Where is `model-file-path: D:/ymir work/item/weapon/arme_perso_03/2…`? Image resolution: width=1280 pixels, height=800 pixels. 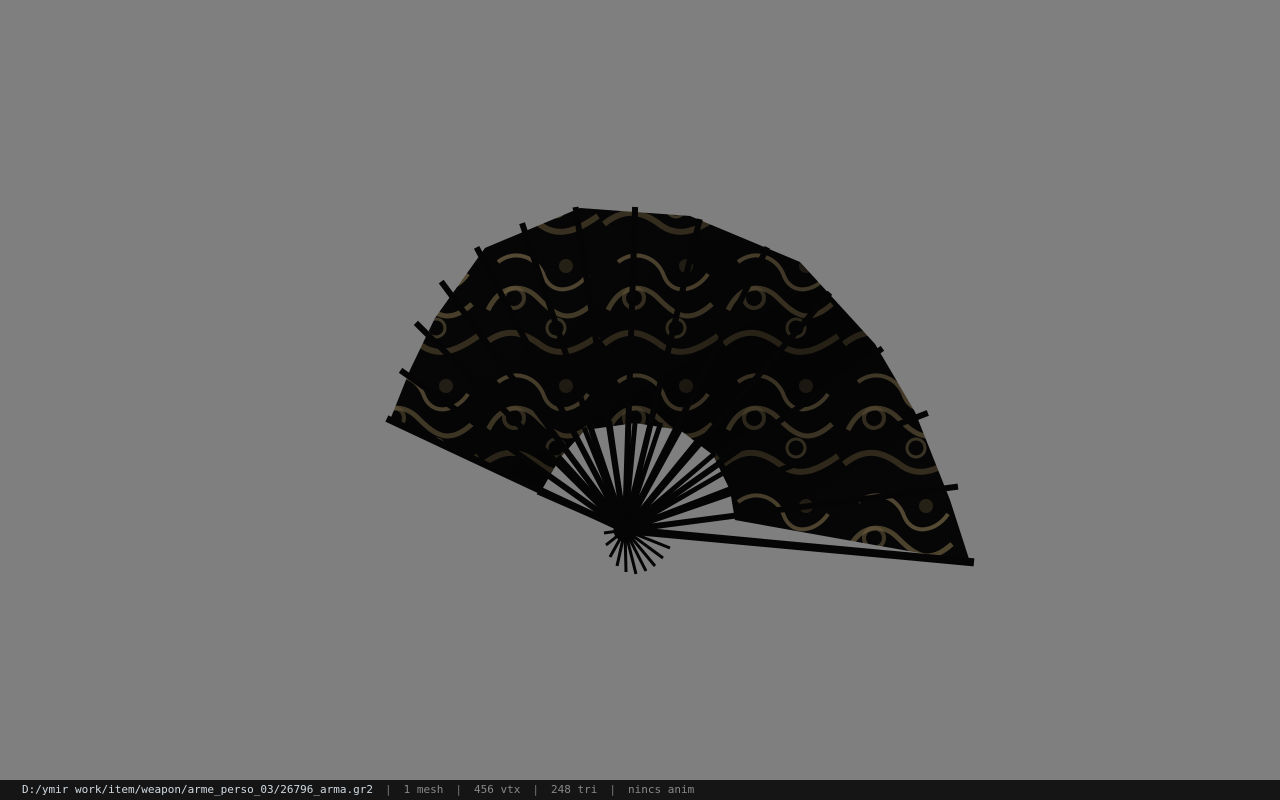
model-file-path: D:/ymir work/item/weapon/arme_perso_03/2… is located at coordinates (197, 789).